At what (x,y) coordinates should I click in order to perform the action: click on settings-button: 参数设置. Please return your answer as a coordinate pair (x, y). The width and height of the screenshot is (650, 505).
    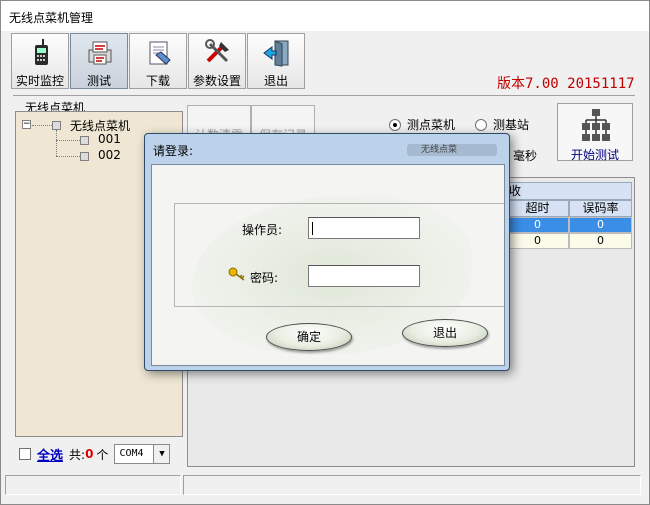
    Looking at the image, I should click on (217, 61).